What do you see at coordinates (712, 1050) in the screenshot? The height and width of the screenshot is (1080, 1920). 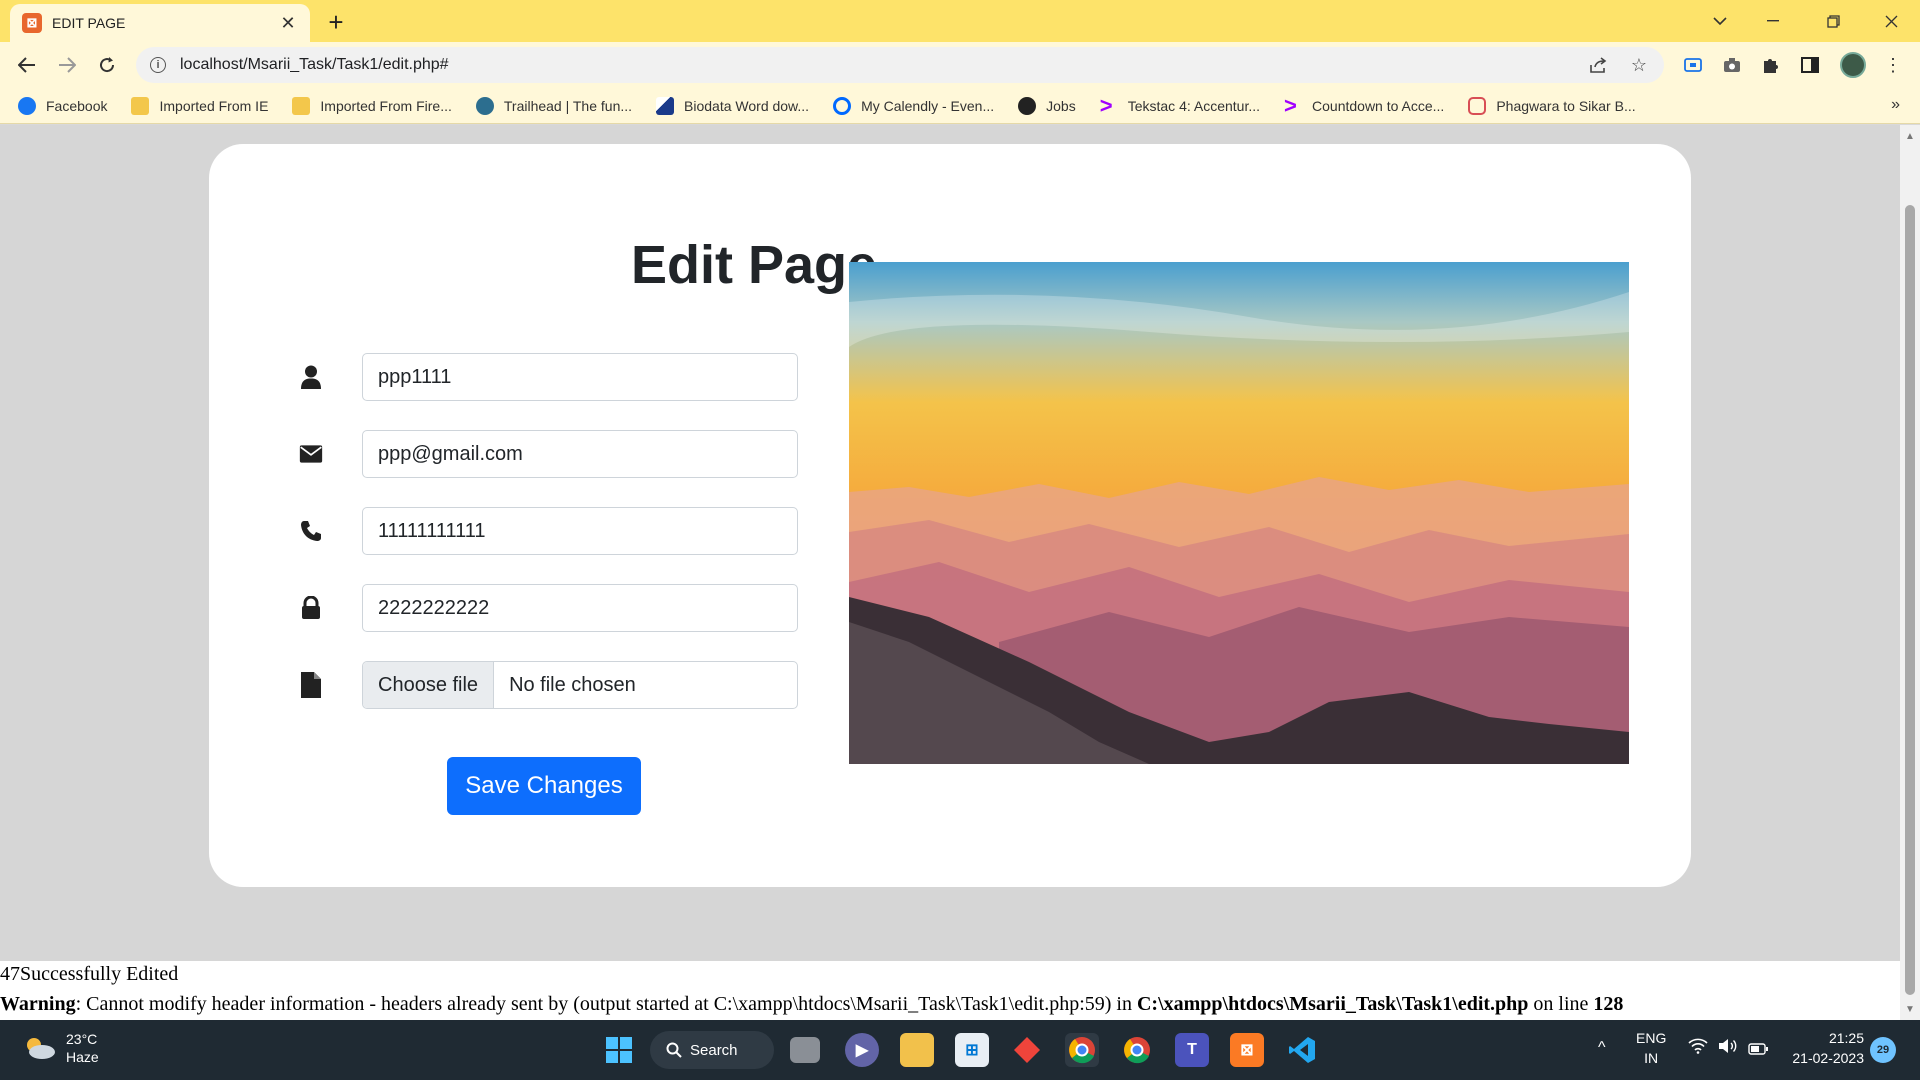 I see `taskbar-search: Search` at bounding box center [712, 1050].